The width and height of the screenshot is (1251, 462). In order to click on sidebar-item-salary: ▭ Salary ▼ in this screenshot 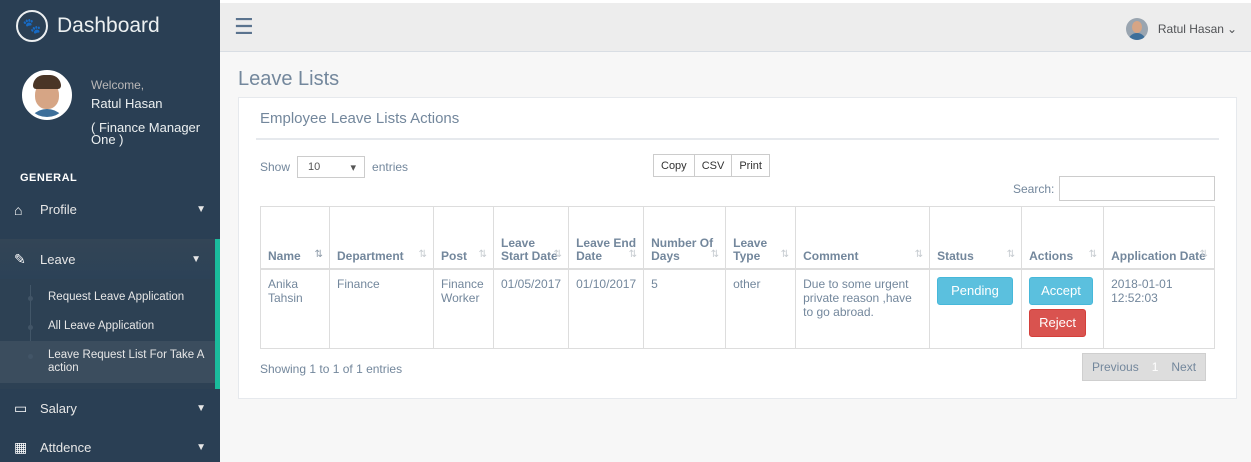, I will do `click(110, 408)`.